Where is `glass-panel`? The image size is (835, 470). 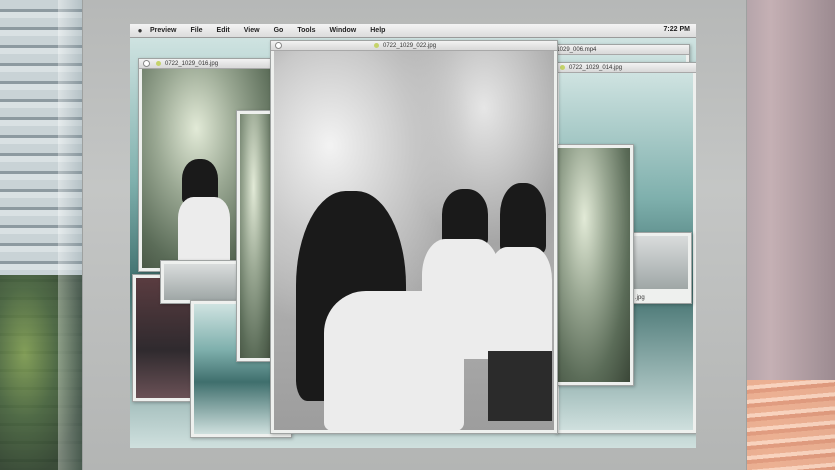
glass-panel is located at coordinates (70, 235).